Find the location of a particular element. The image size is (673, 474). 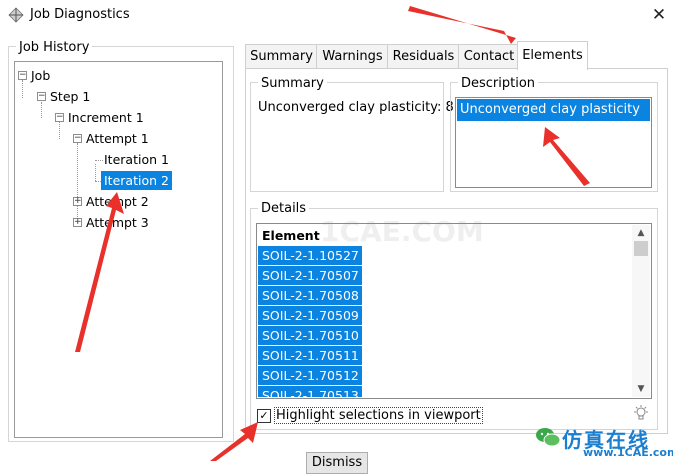

wechat-icon is located at coordinates (548, 437).